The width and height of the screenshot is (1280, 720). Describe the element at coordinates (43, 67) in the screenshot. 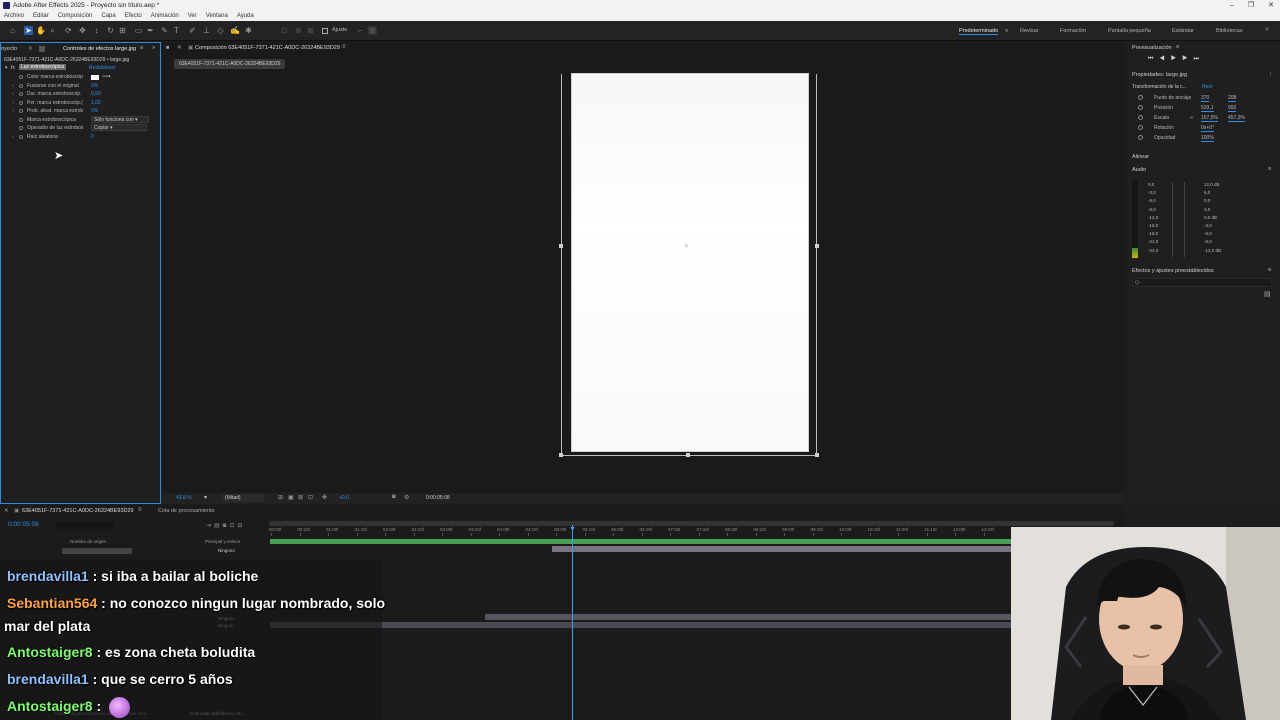

I see `effect-name: Luz estroboscópica` at that location.